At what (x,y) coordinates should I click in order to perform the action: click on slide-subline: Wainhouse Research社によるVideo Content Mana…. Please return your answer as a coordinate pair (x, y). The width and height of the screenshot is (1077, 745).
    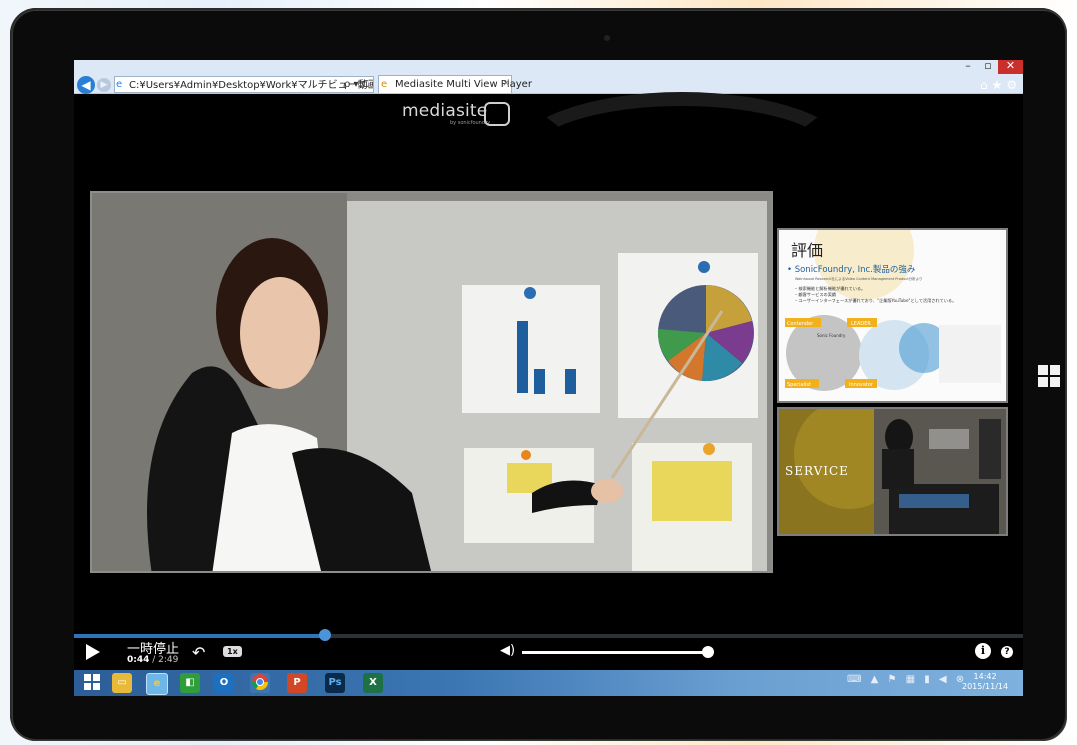
    Looking at the image, I should click on (859, 278).